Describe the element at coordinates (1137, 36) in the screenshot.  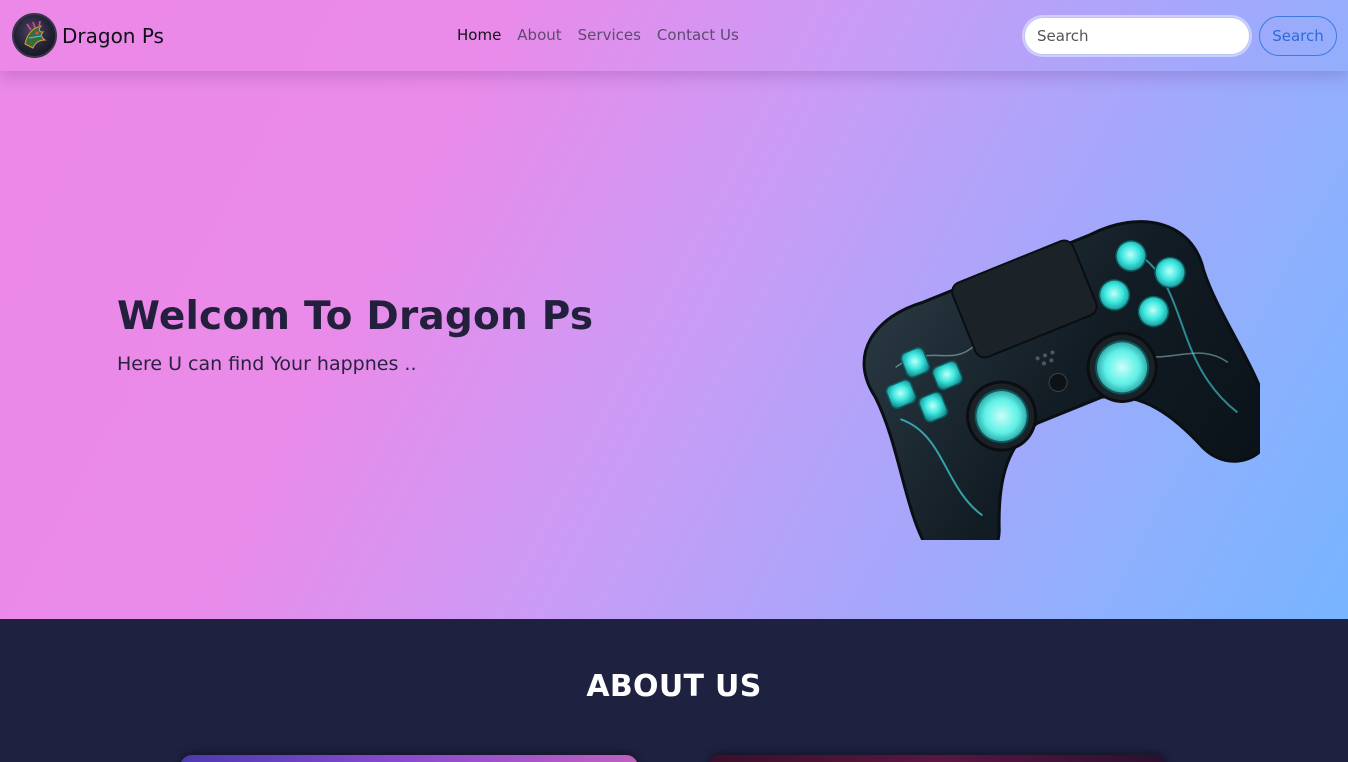
I see `search-input` at that location.